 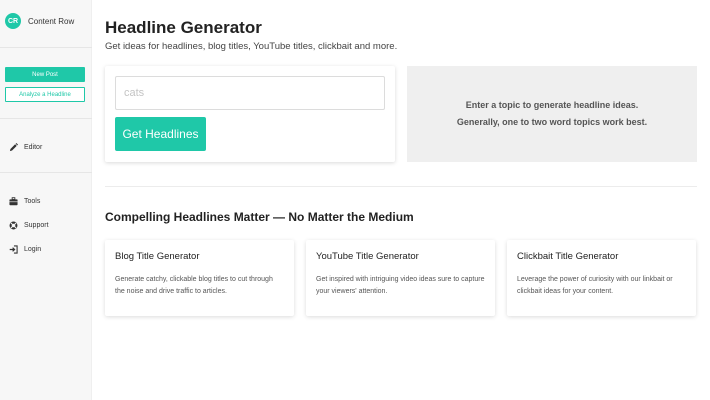 I want to click on sidebar-item-support: Support, so click(x=29, y=225).